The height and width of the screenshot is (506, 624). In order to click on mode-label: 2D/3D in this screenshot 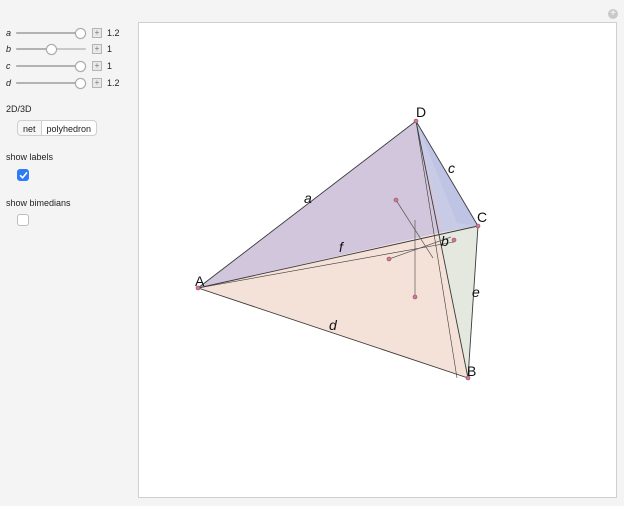, I will do `click(19, 109)`.